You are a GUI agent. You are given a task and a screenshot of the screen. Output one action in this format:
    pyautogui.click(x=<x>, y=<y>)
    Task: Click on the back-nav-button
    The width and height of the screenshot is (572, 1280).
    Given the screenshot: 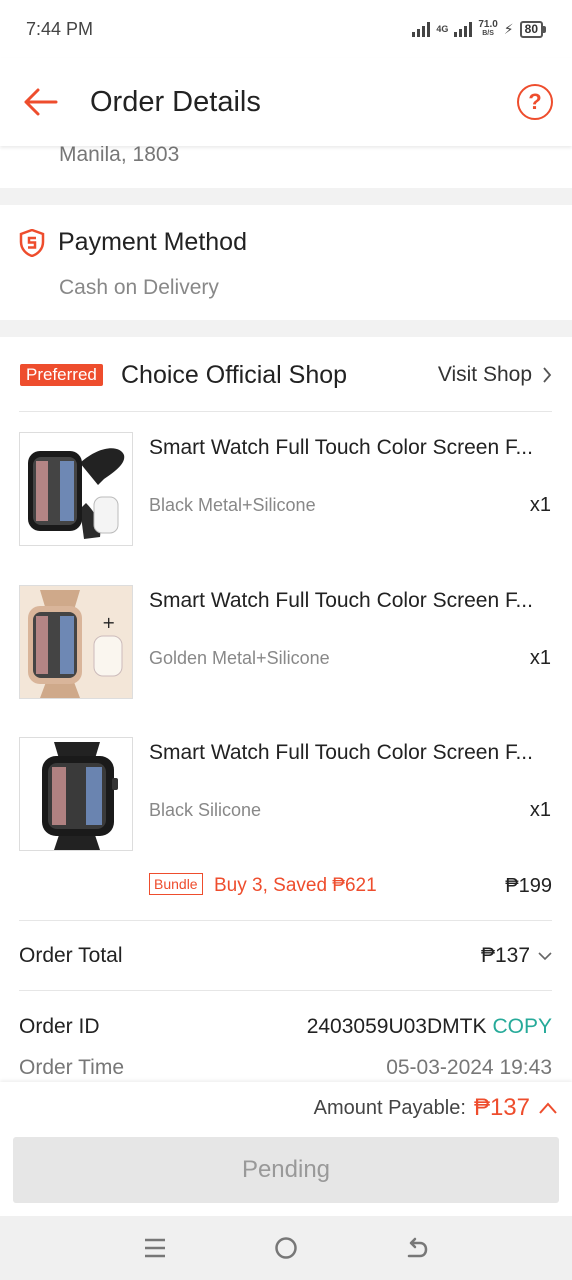 What is the action you would take?
    pyautogui.click(x=417, y=1248)
    